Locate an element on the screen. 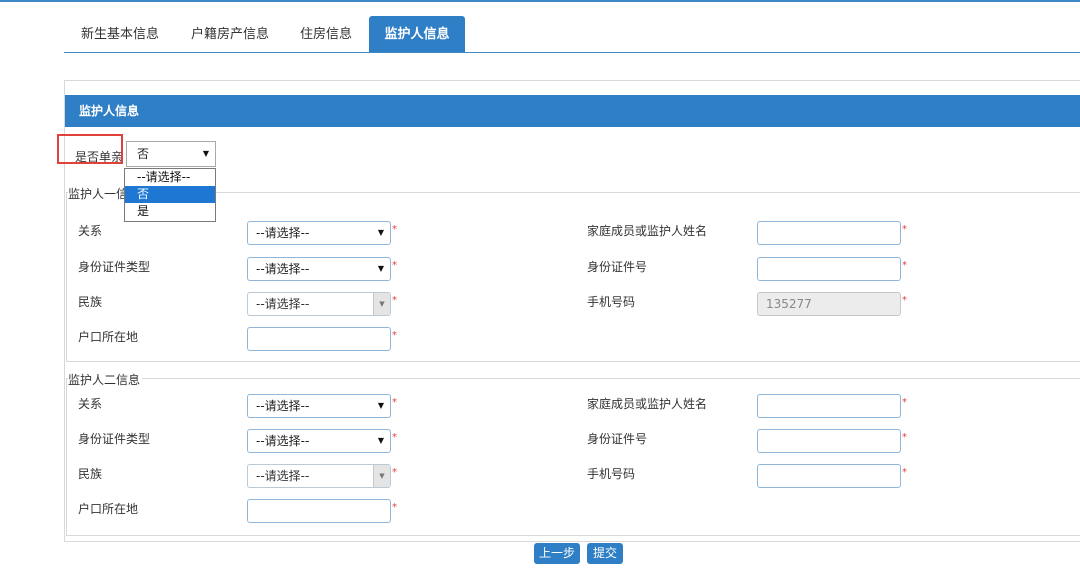  guardian2-id-type-select: --请选择-- ▼ is located at coordinates (319, 441).